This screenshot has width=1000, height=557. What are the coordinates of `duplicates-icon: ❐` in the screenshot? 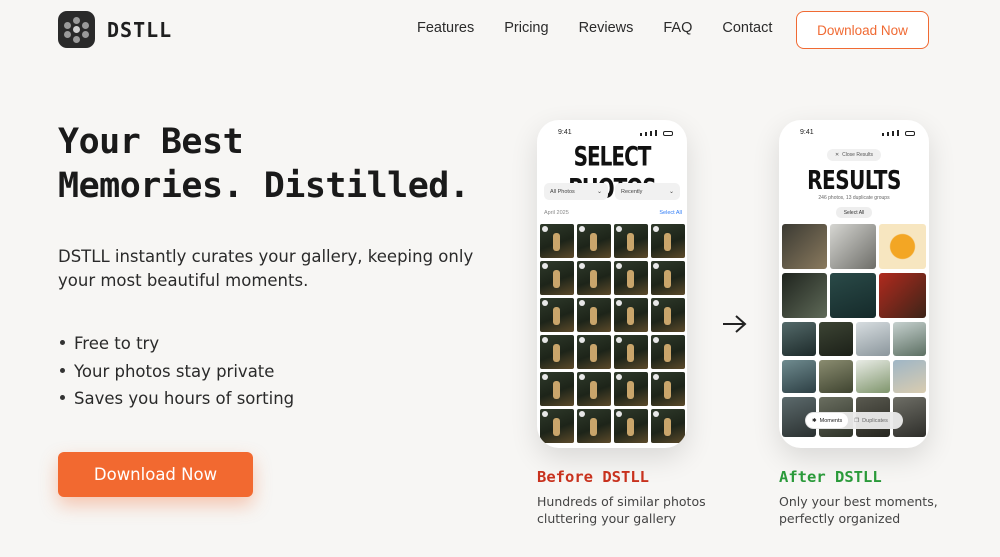 It's located at (857, 420).